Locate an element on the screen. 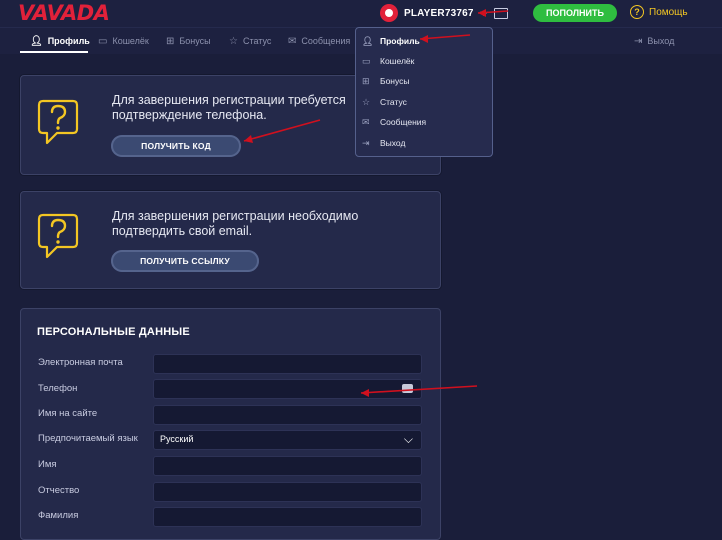  tab-label: Кошелёк is located at coordinates (130, 41).